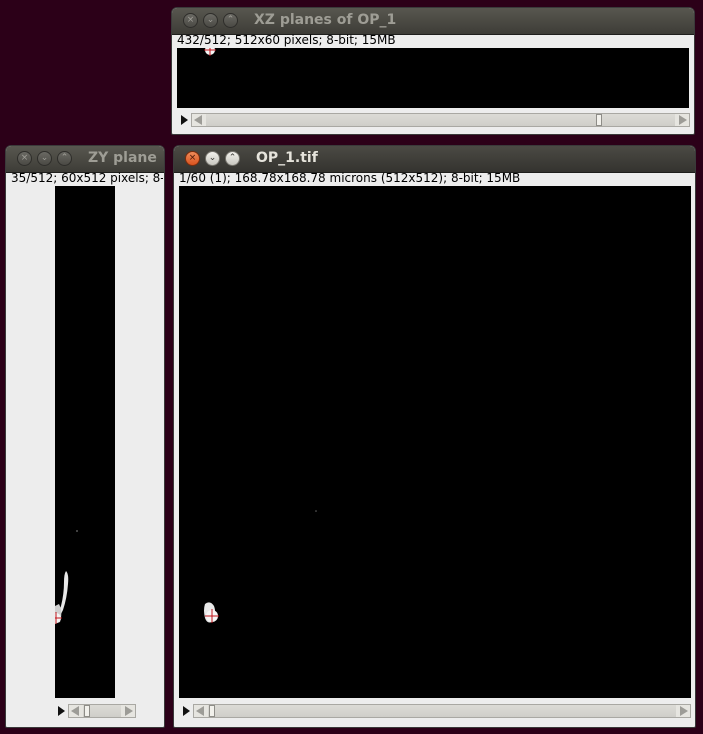 This screenshot has width=703, height=734. What do you see at coordinates (440, 120) in the screenshot?
I see `xz-slice-scrollbar` at bounding box center [440, 120].